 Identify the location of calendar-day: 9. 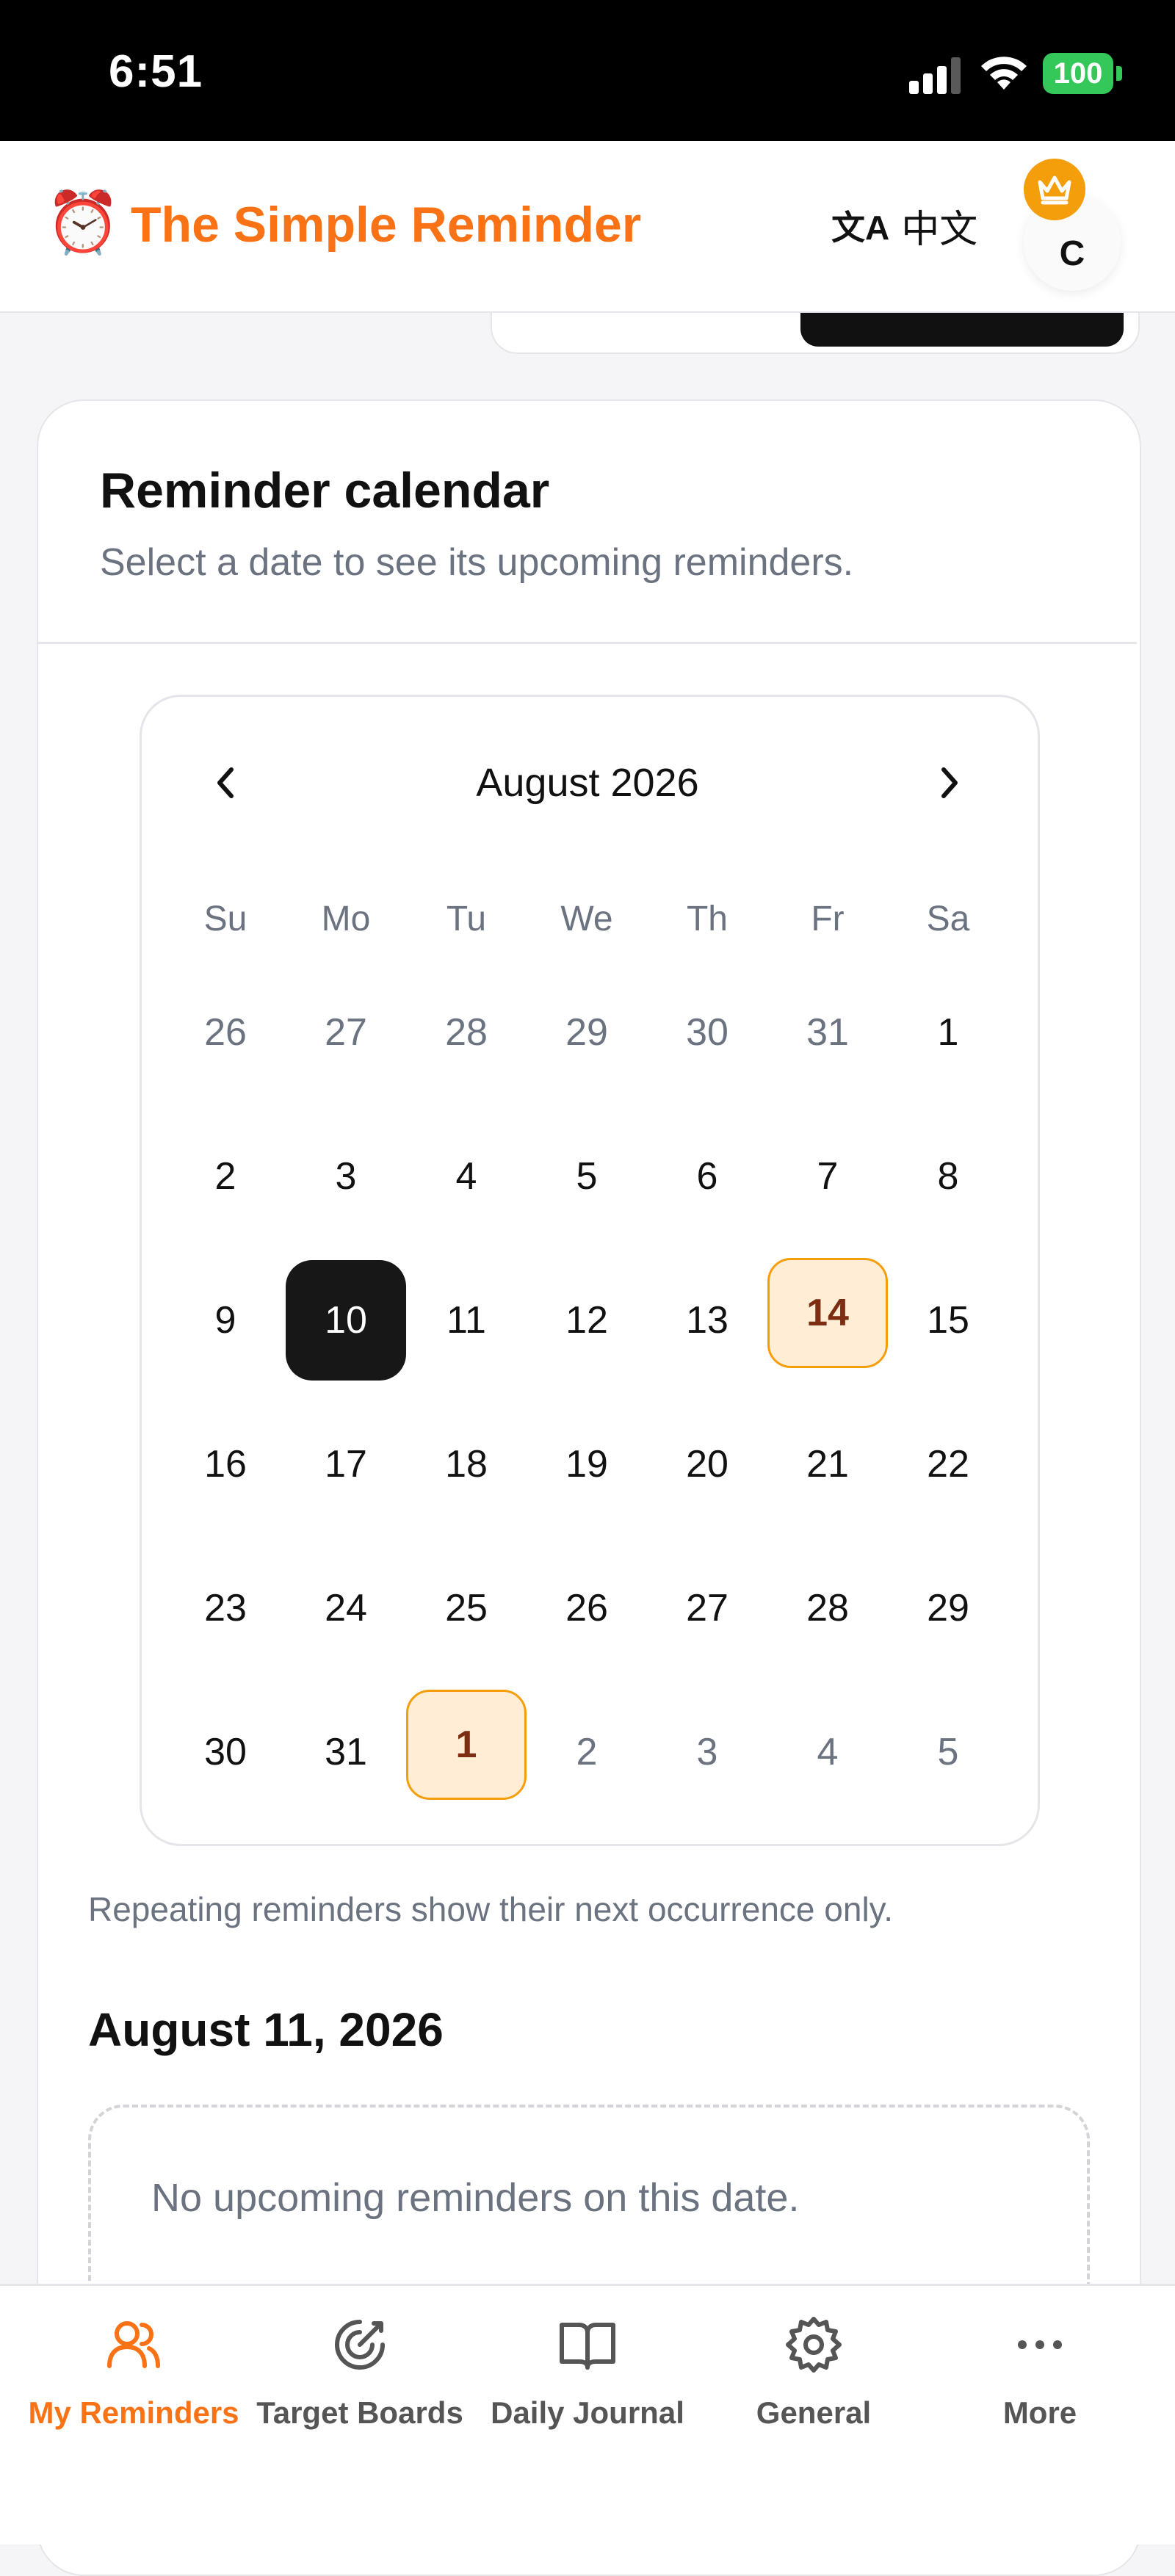
(225, 1320).